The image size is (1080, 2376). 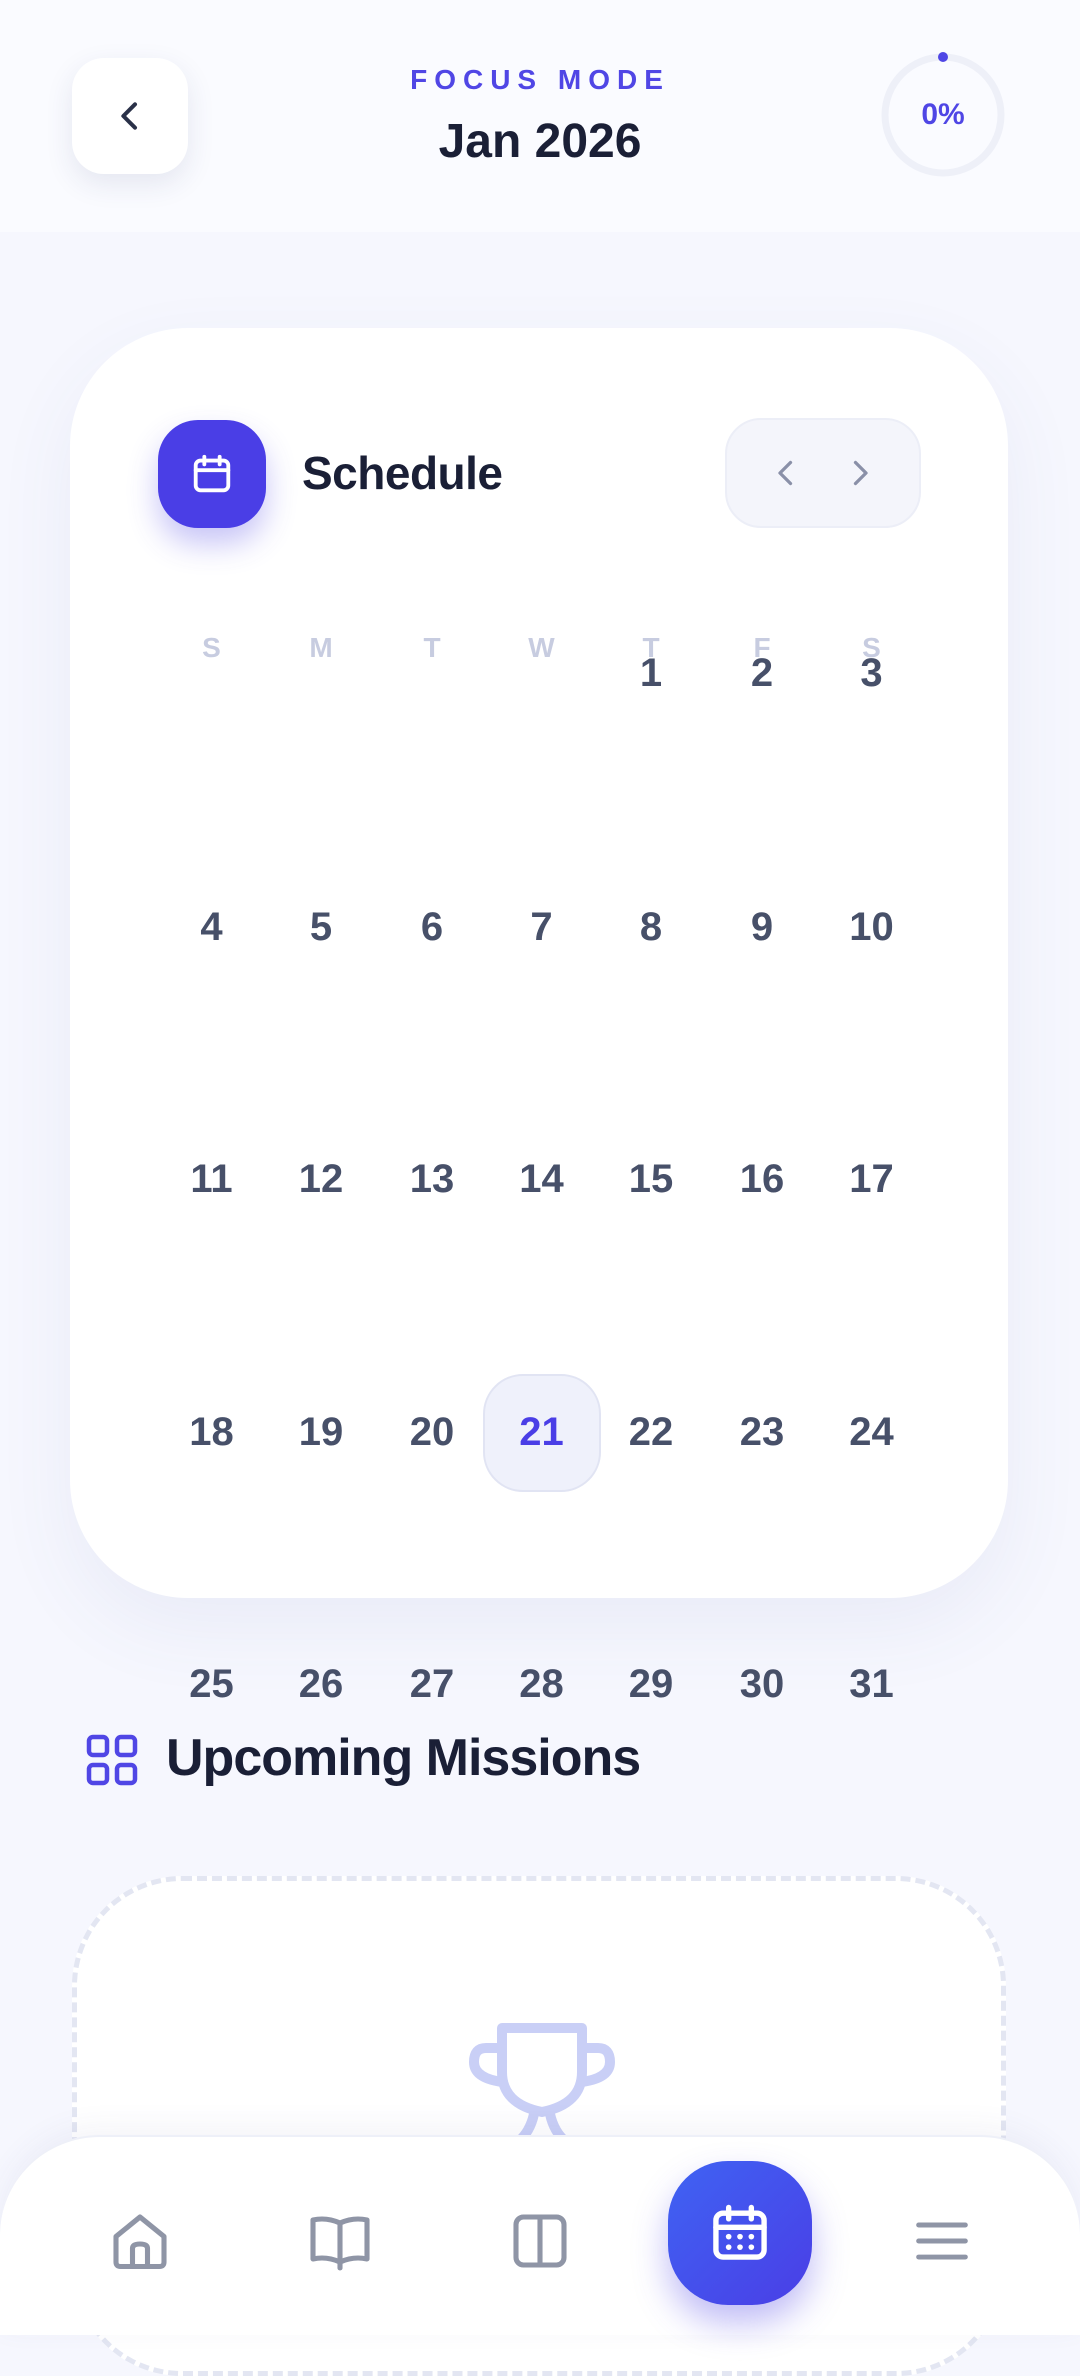 What do you see at coordinates (651, 674) in the screenshot?
I see `calendar-day: 1` at bounding box center [651, 674].